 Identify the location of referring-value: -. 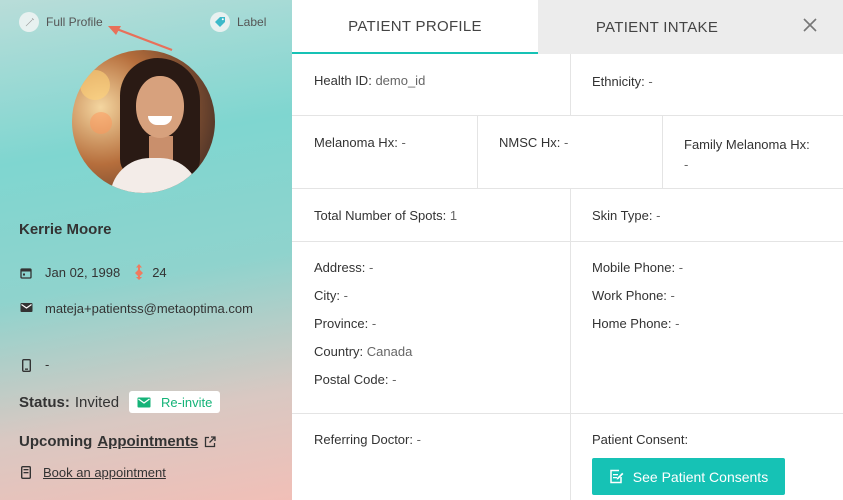
(418, 439).